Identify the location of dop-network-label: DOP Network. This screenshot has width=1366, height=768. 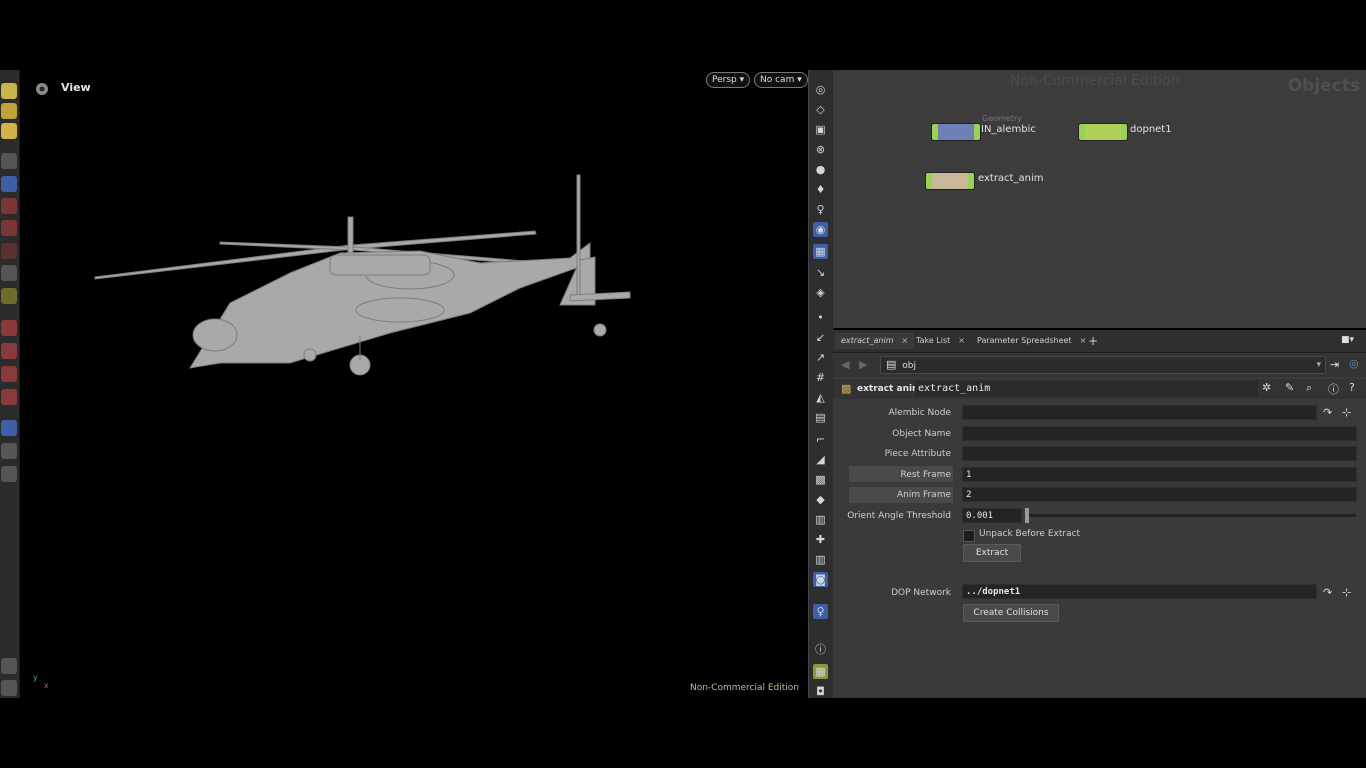
(921, 593).